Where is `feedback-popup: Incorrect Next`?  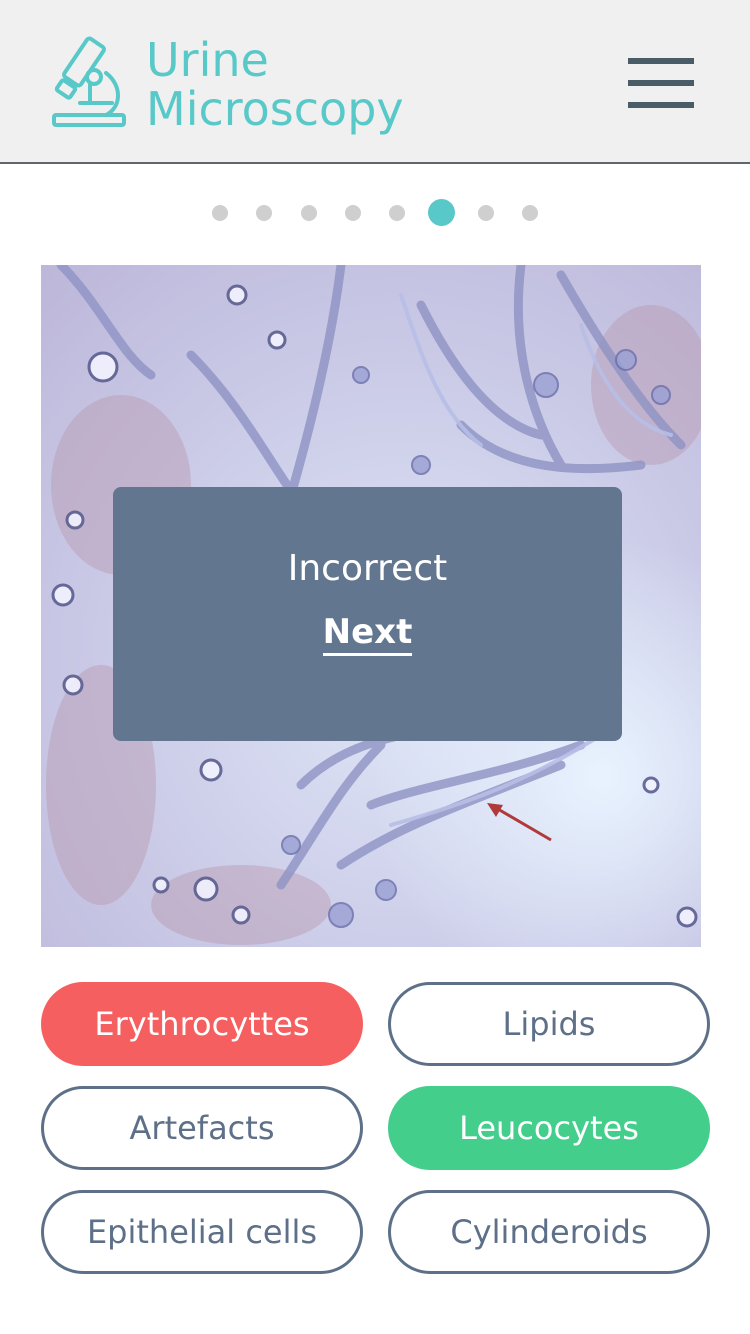
feedback-popup: Incorrect Next is located at coordinates (367, 614).